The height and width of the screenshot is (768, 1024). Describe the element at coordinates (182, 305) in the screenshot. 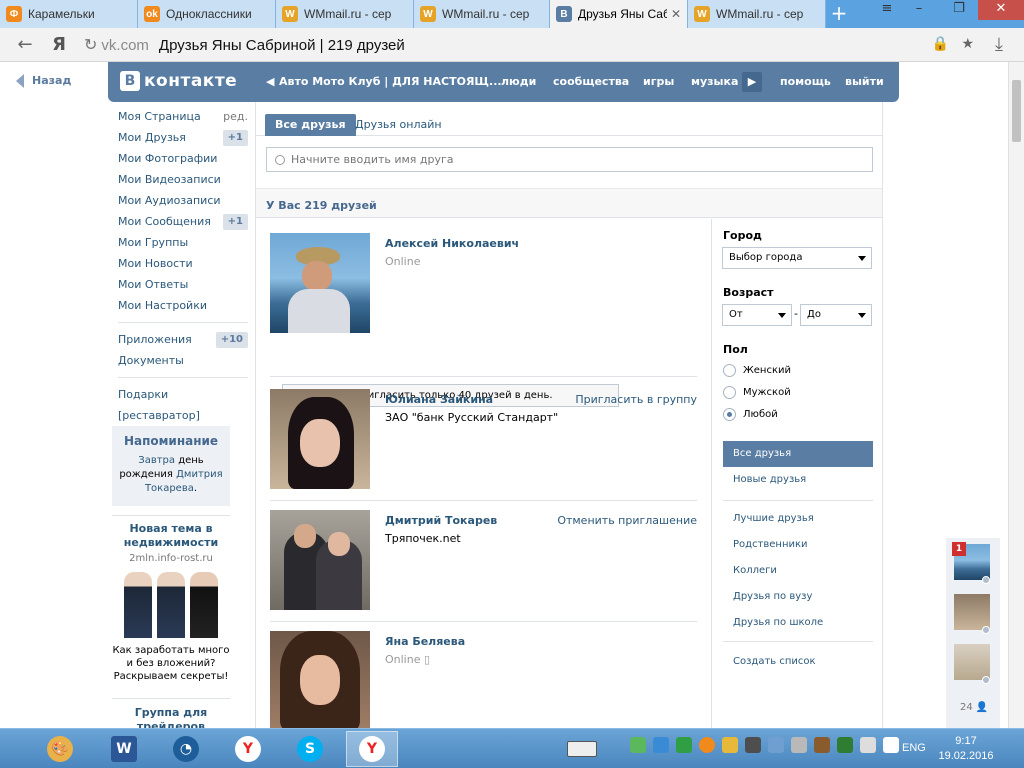

I see `menu-my-settings: Мои Настройки` at that location.